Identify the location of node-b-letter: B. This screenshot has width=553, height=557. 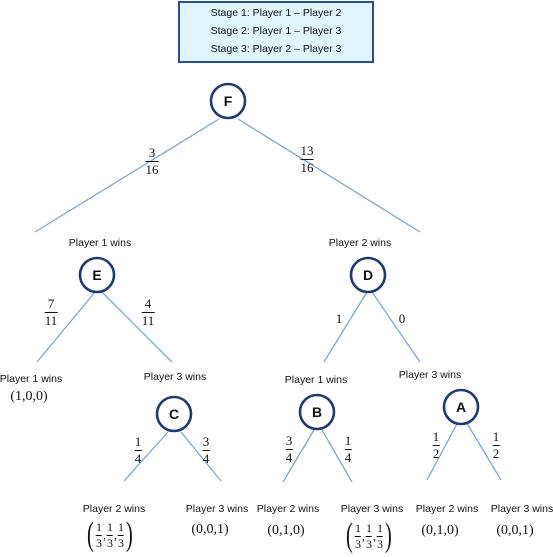
(317, 412).